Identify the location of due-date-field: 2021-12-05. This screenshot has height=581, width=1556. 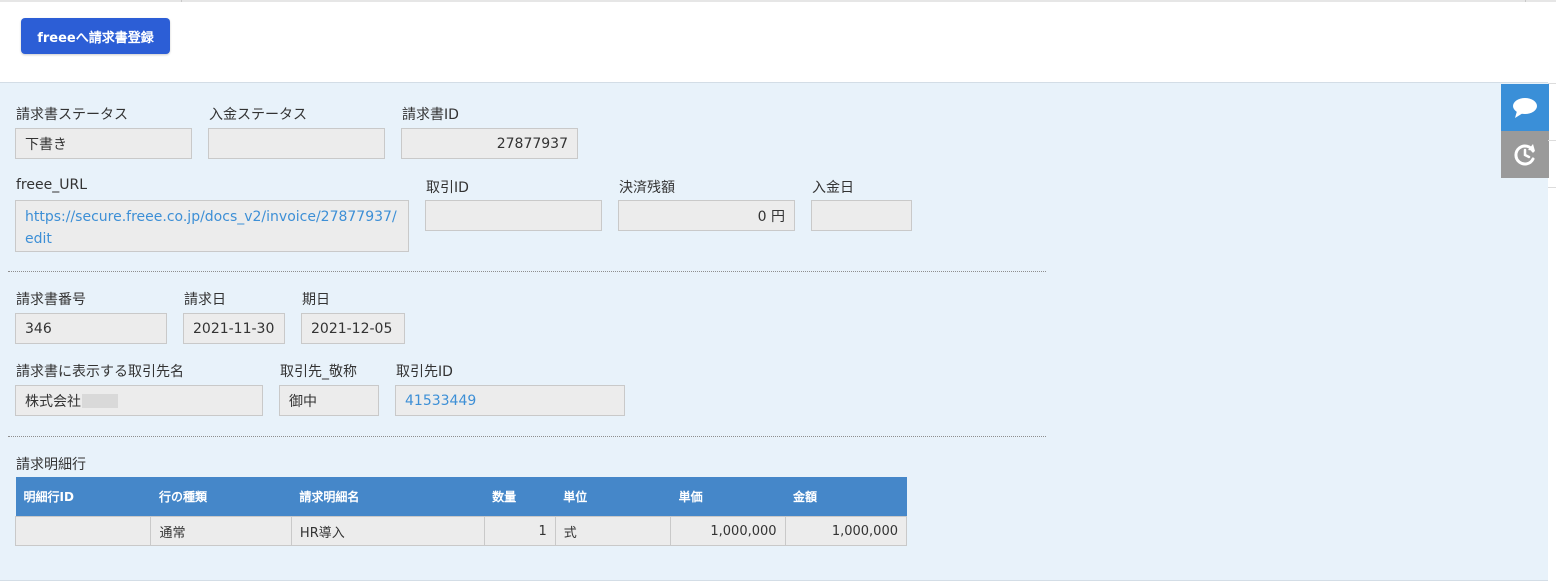
(353, 328).